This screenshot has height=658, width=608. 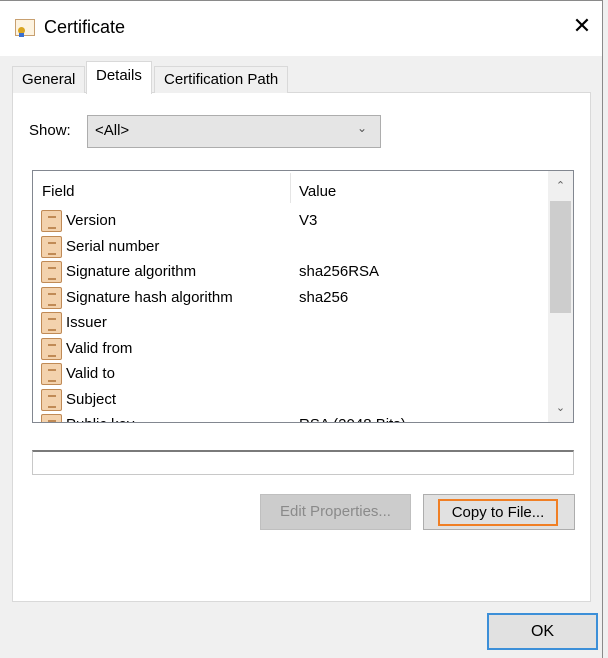 What do you see at coordinates (100, 419) in the screenshot?
I see `field-name: Public key` at bounding box center [100, 419].